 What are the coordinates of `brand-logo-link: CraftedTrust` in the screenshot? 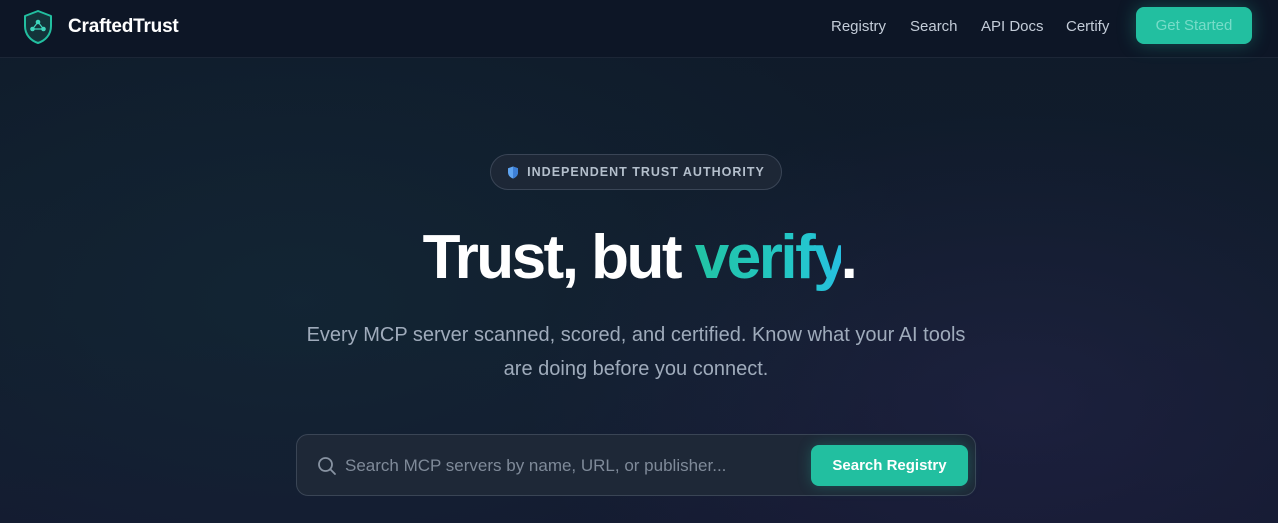 It's located at (100, 27).